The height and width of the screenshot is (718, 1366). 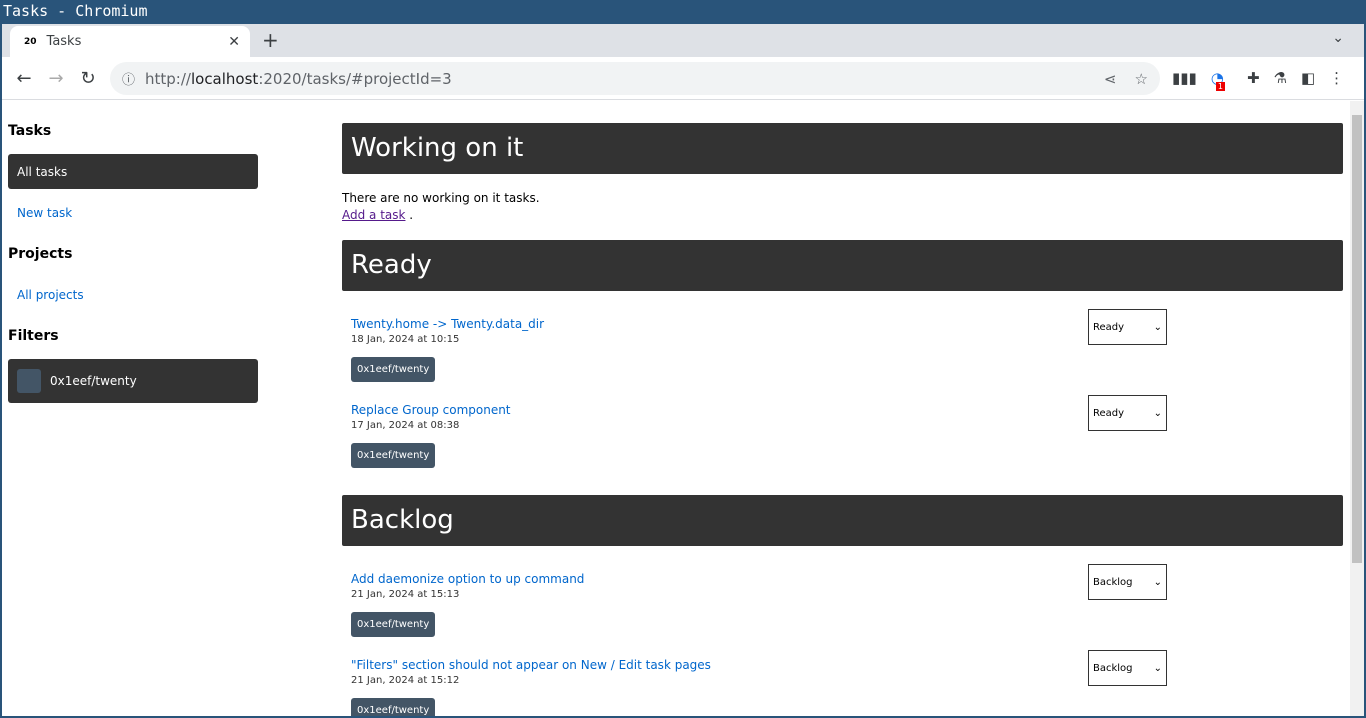 I want to click on menu-icon: ⋮, so click(x=1336, y=78).